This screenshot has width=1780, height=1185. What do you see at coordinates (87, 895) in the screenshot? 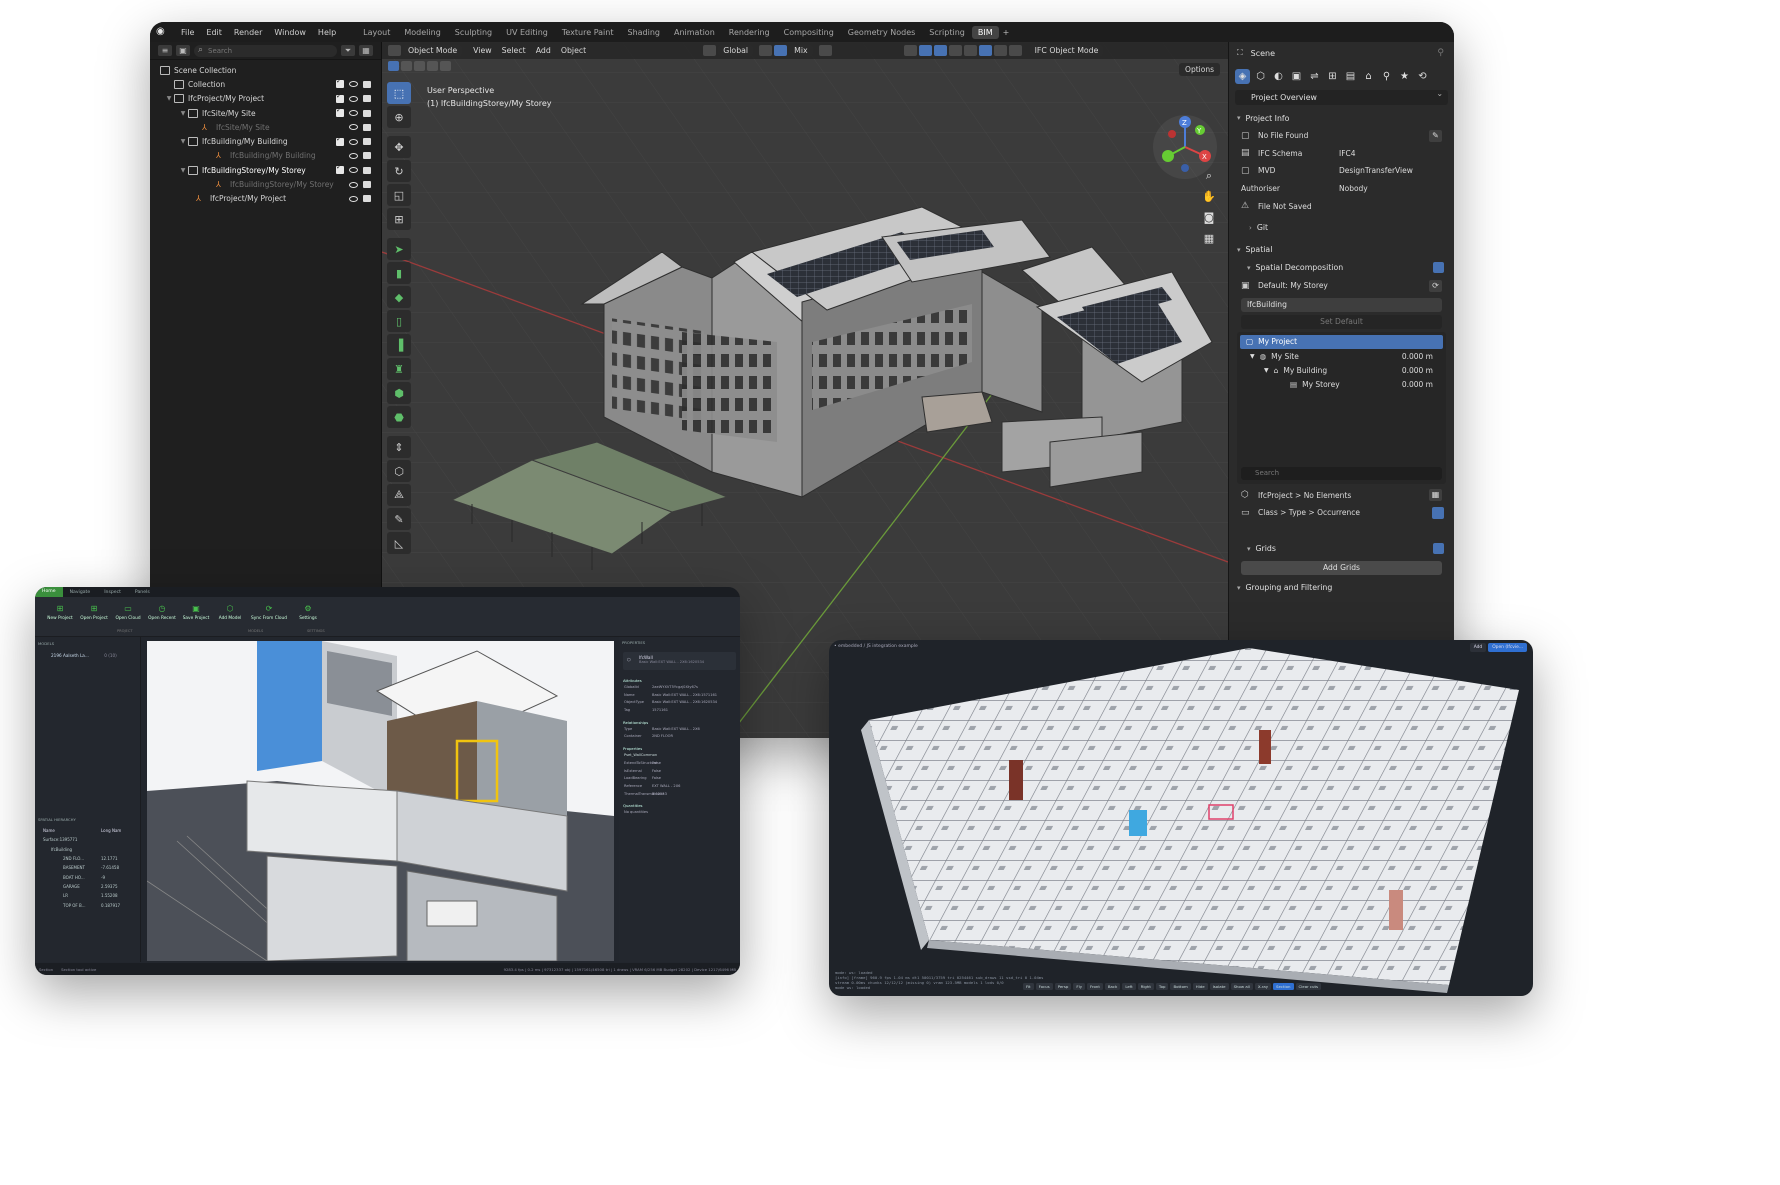
I see `hierarchy-row: LR 1.55208` at bounding box center [87, 895].